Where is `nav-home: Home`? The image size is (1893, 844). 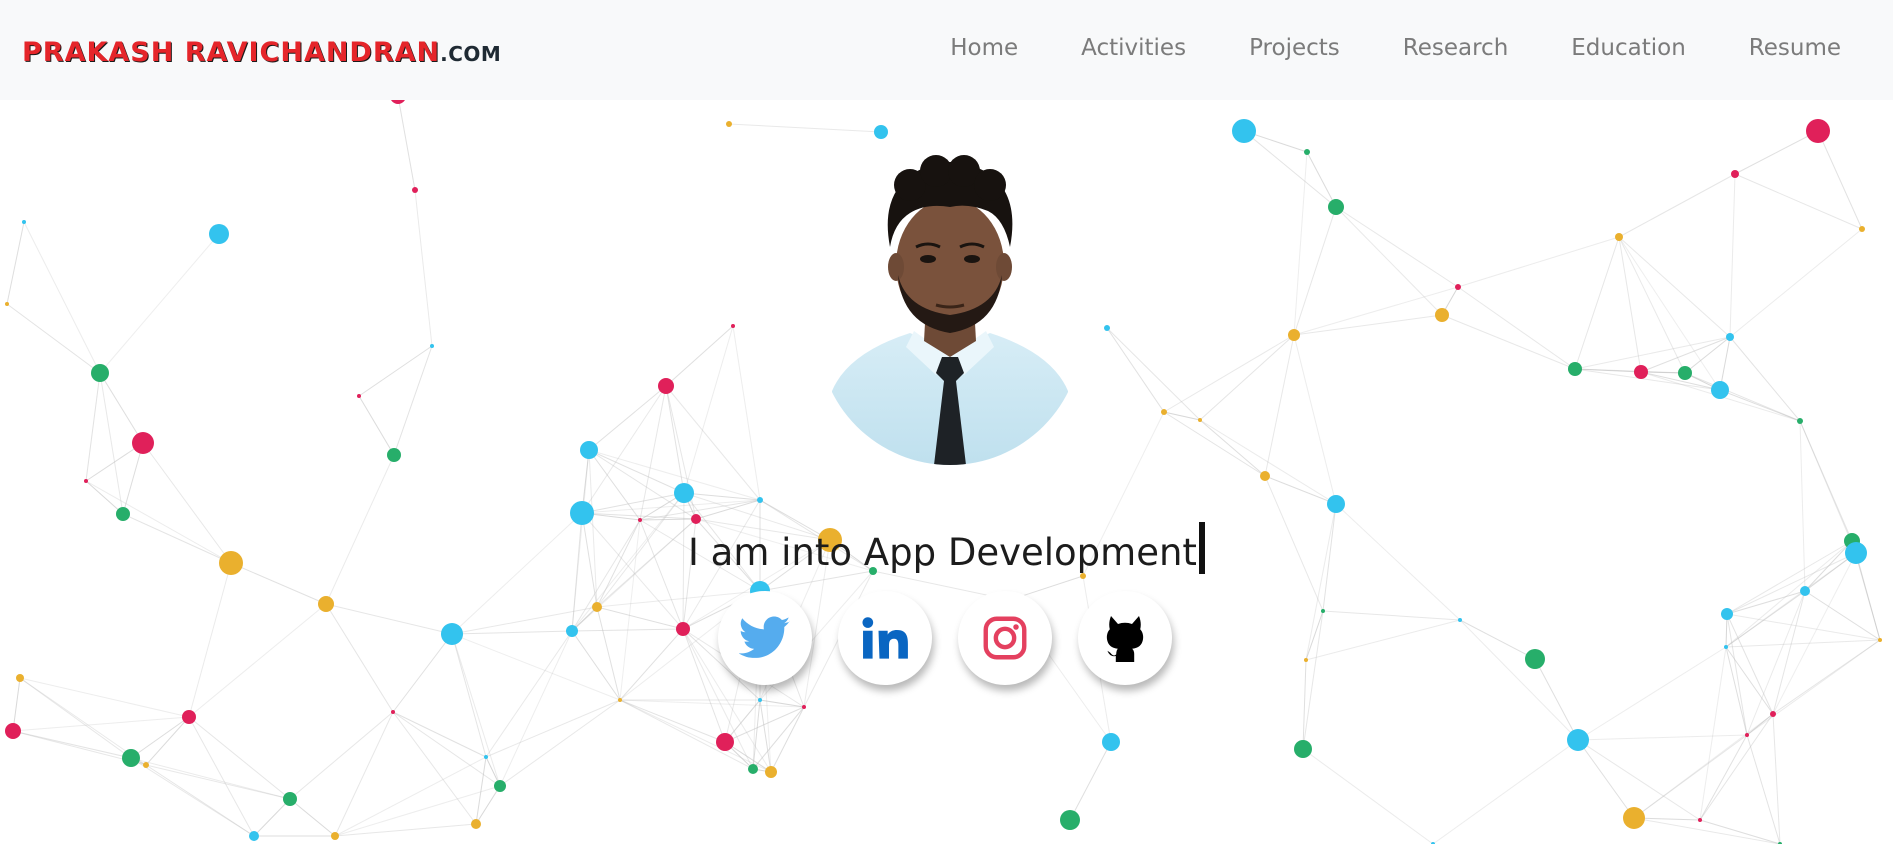 nav-home: Home is located at coordinates (984, 48).